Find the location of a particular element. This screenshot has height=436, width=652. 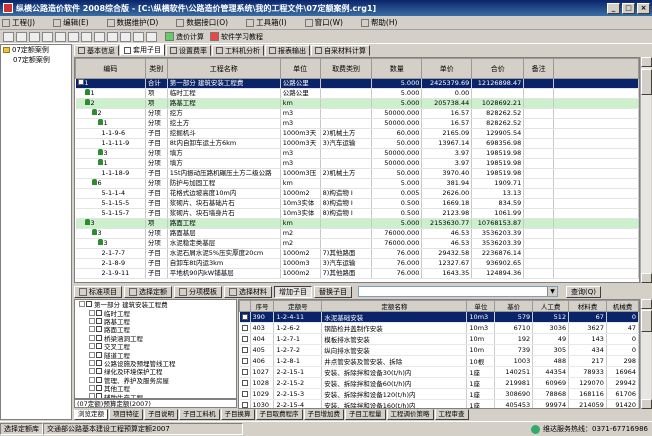

table-row: 3 项路面工程 km 5.000 2153630.77 10768153.87 is located at coordinates (357, 223).